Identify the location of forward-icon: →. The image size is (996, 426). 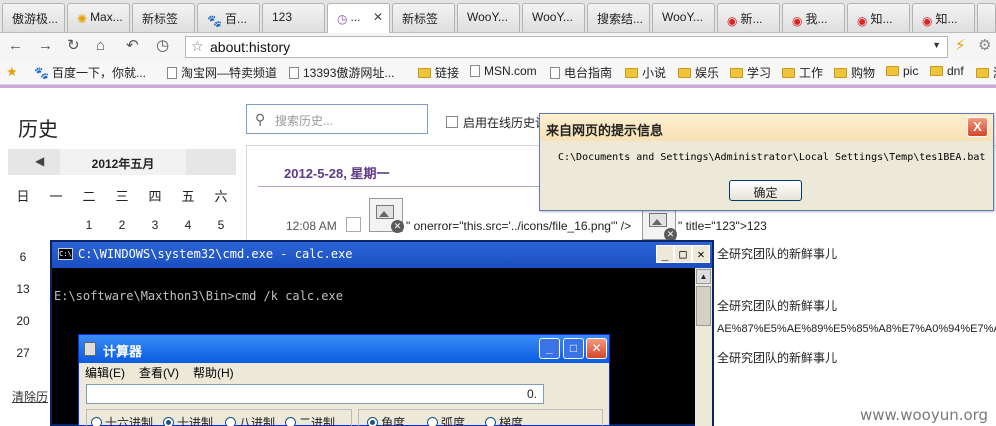
(45, 46).